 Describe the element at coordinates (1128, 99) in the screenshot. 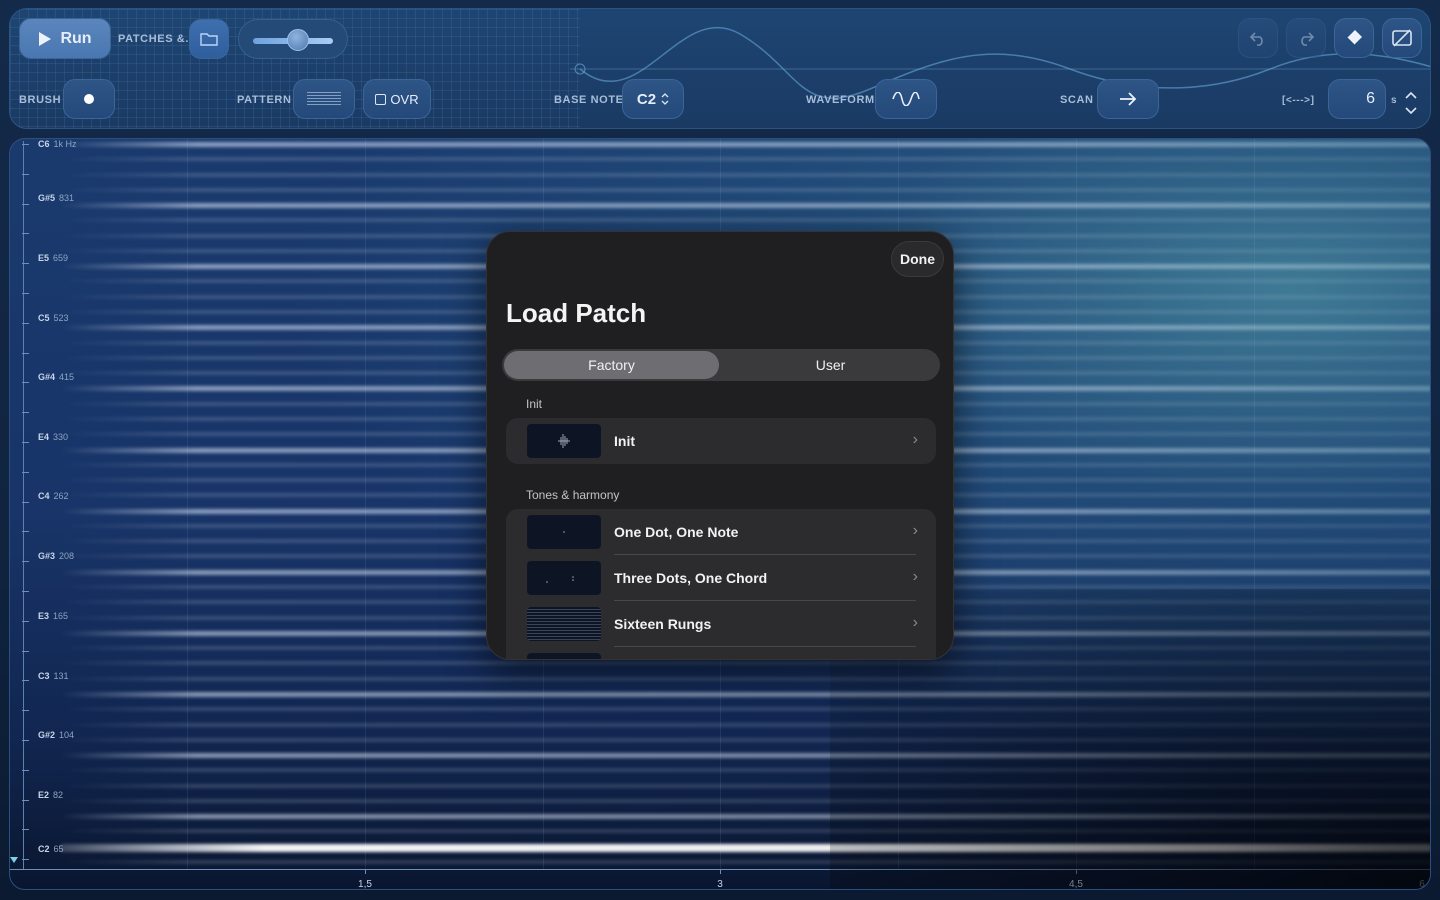

I see `scan-direction-button` at that location.